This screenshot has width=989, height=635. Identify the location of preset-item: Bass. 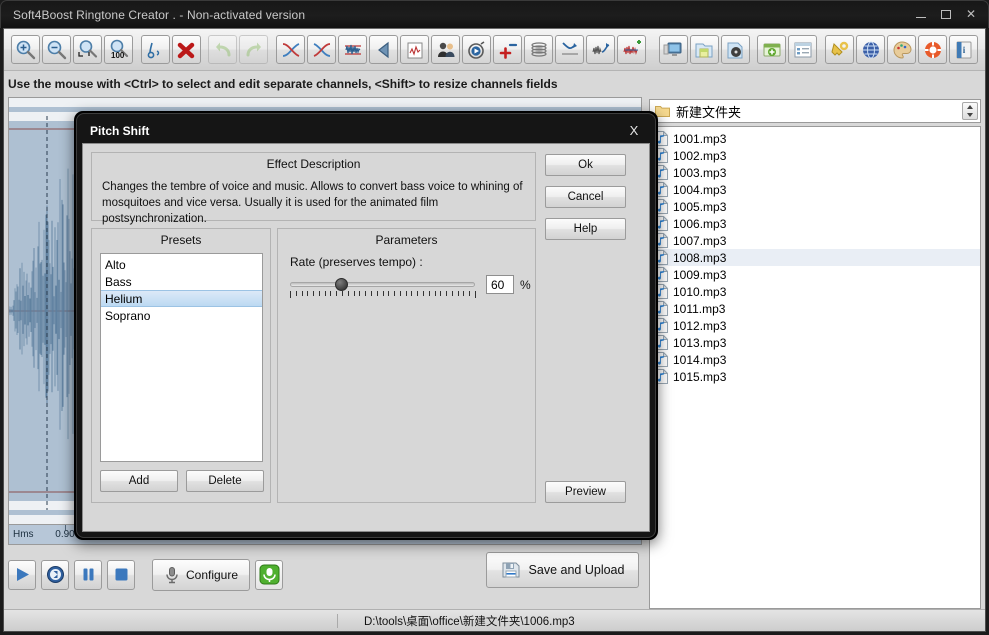
(181, 281).